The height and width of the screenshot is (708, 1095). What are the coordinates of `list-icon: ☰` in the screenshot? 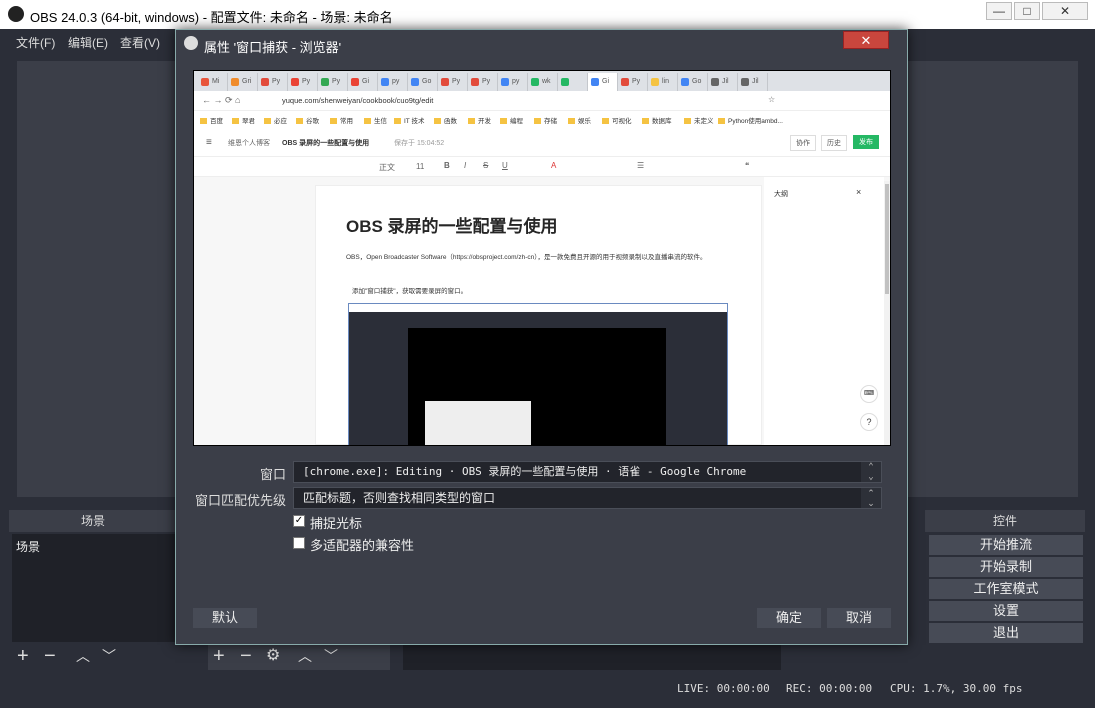 It's located at (640, 165).